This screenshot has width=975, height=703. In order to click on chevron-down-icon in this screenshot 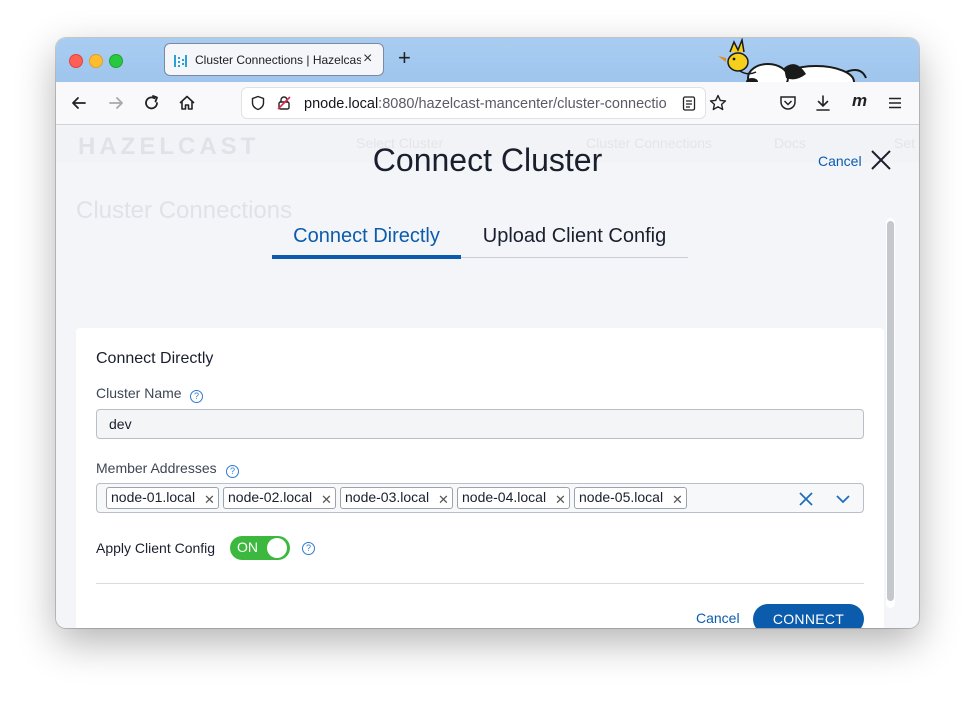, I will do `click(843, 499)`.